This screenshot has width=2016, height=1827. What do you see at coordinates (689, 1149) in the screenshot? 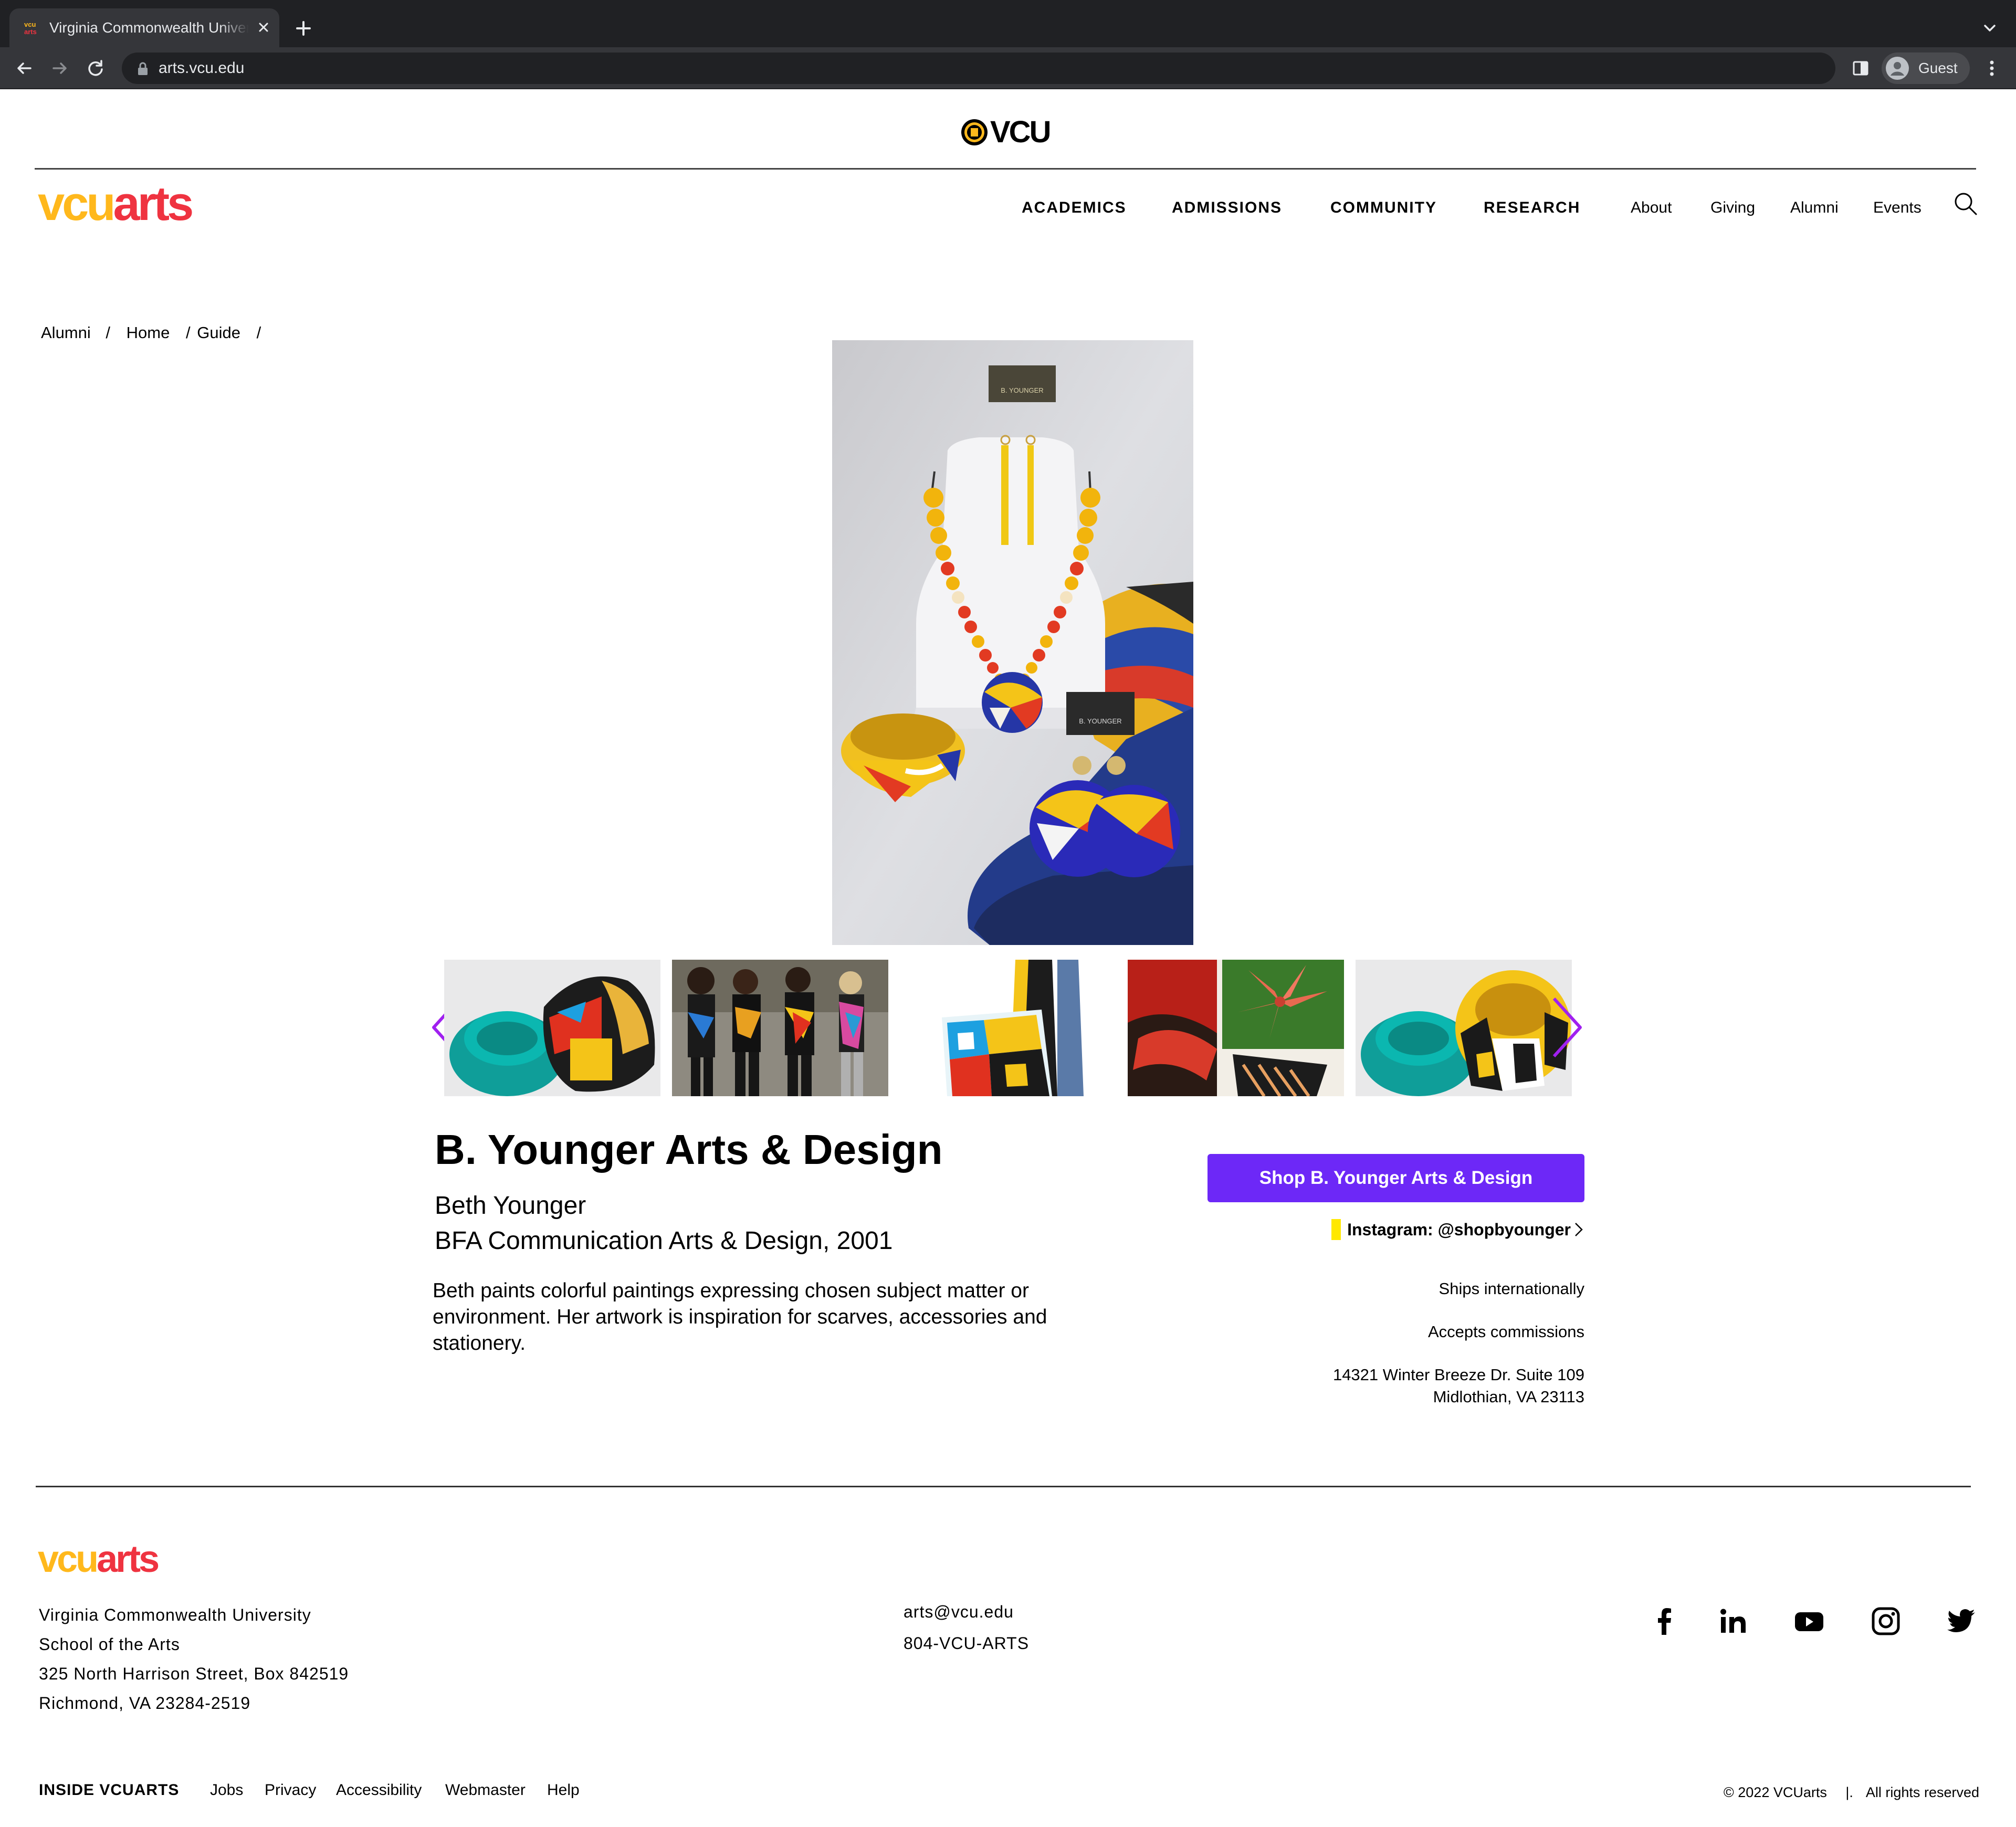
I see `page-title: B. Younger Arts & Design` at bounding box center [689, 1149].